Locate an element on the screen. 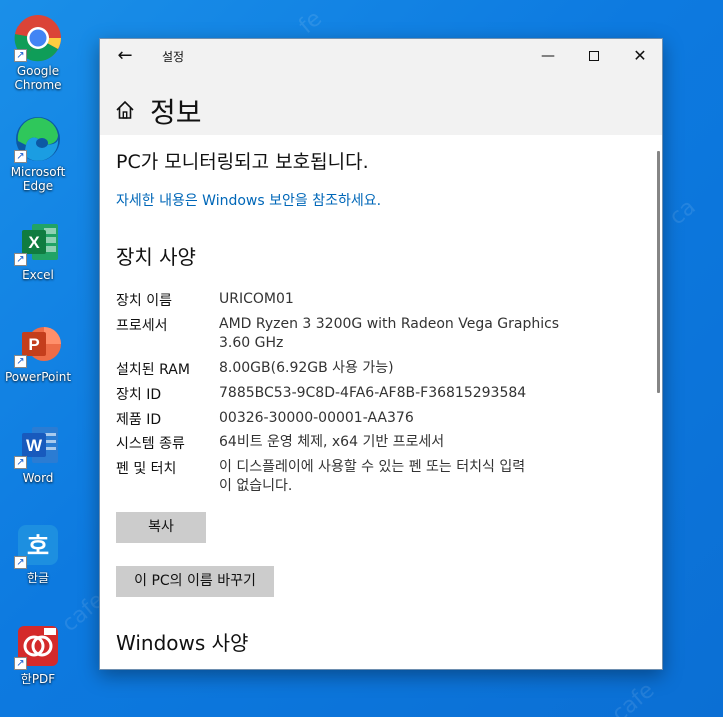  windows-spec-heading: Windows 사양 is located at coordinates (182, 643).